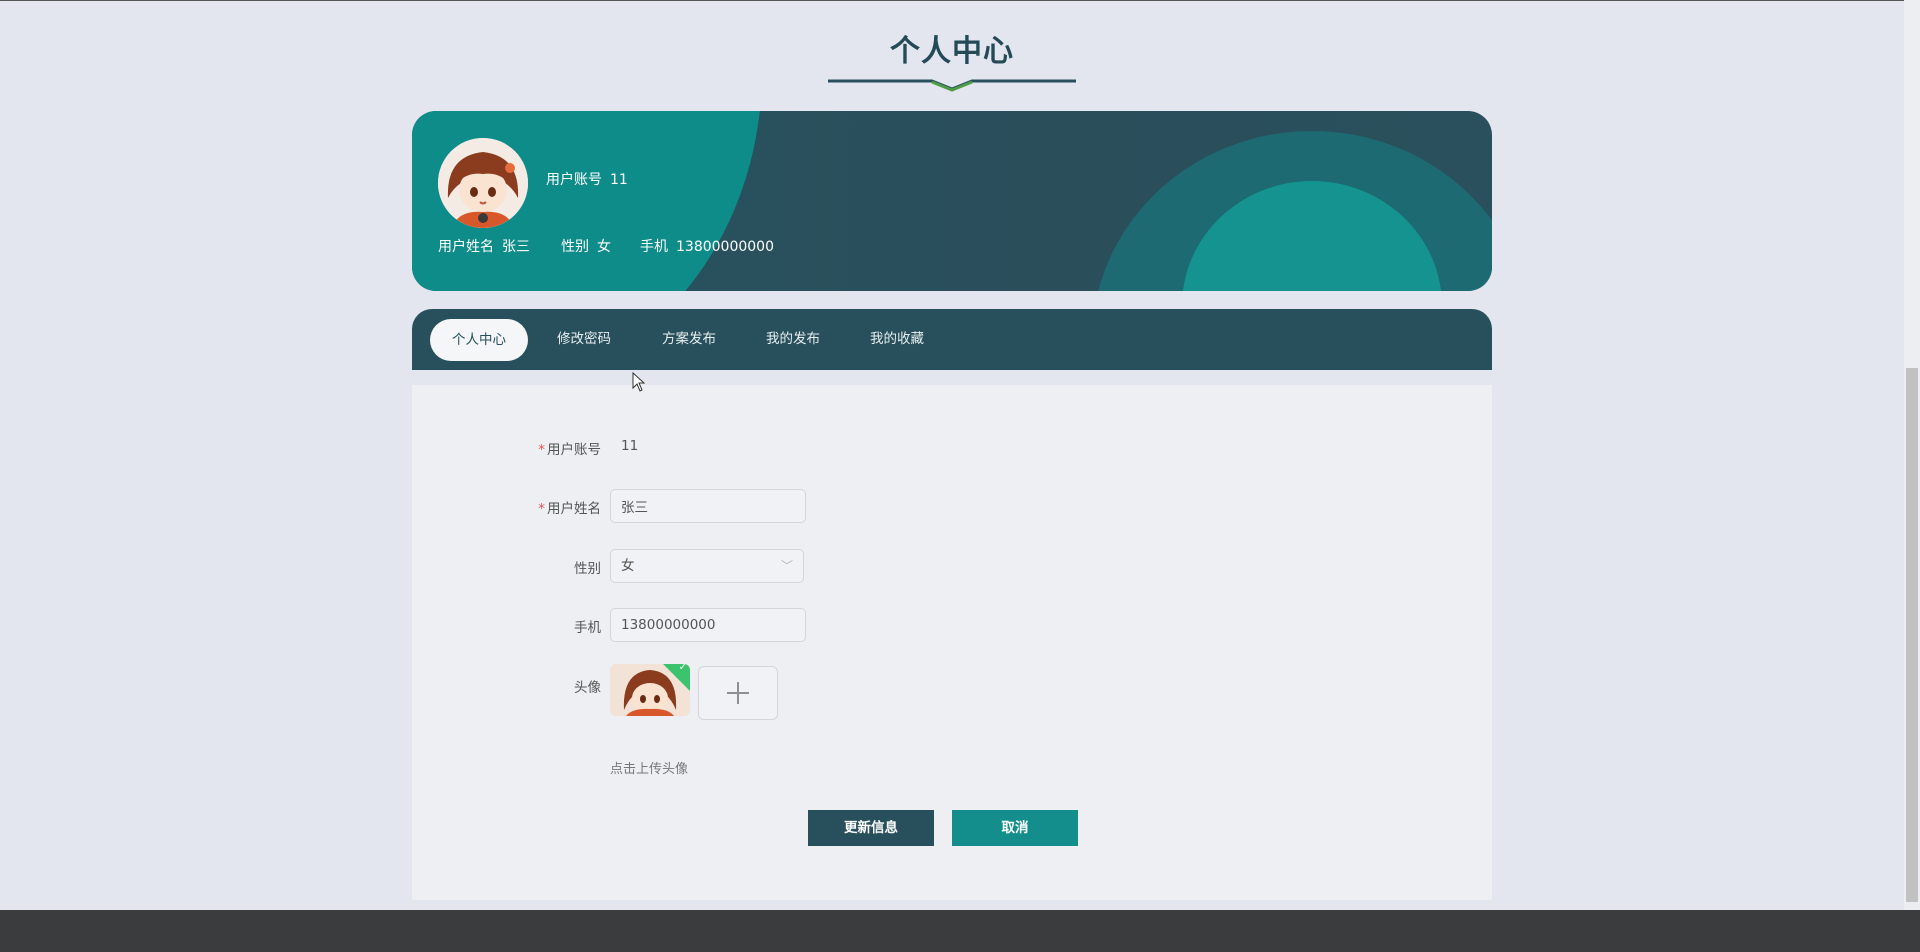 Image resolution: width=1920 pixels, height=952 pixels. Describe the element at coordinates (960, 0) in the screenshot. I see `top-border` at that location.